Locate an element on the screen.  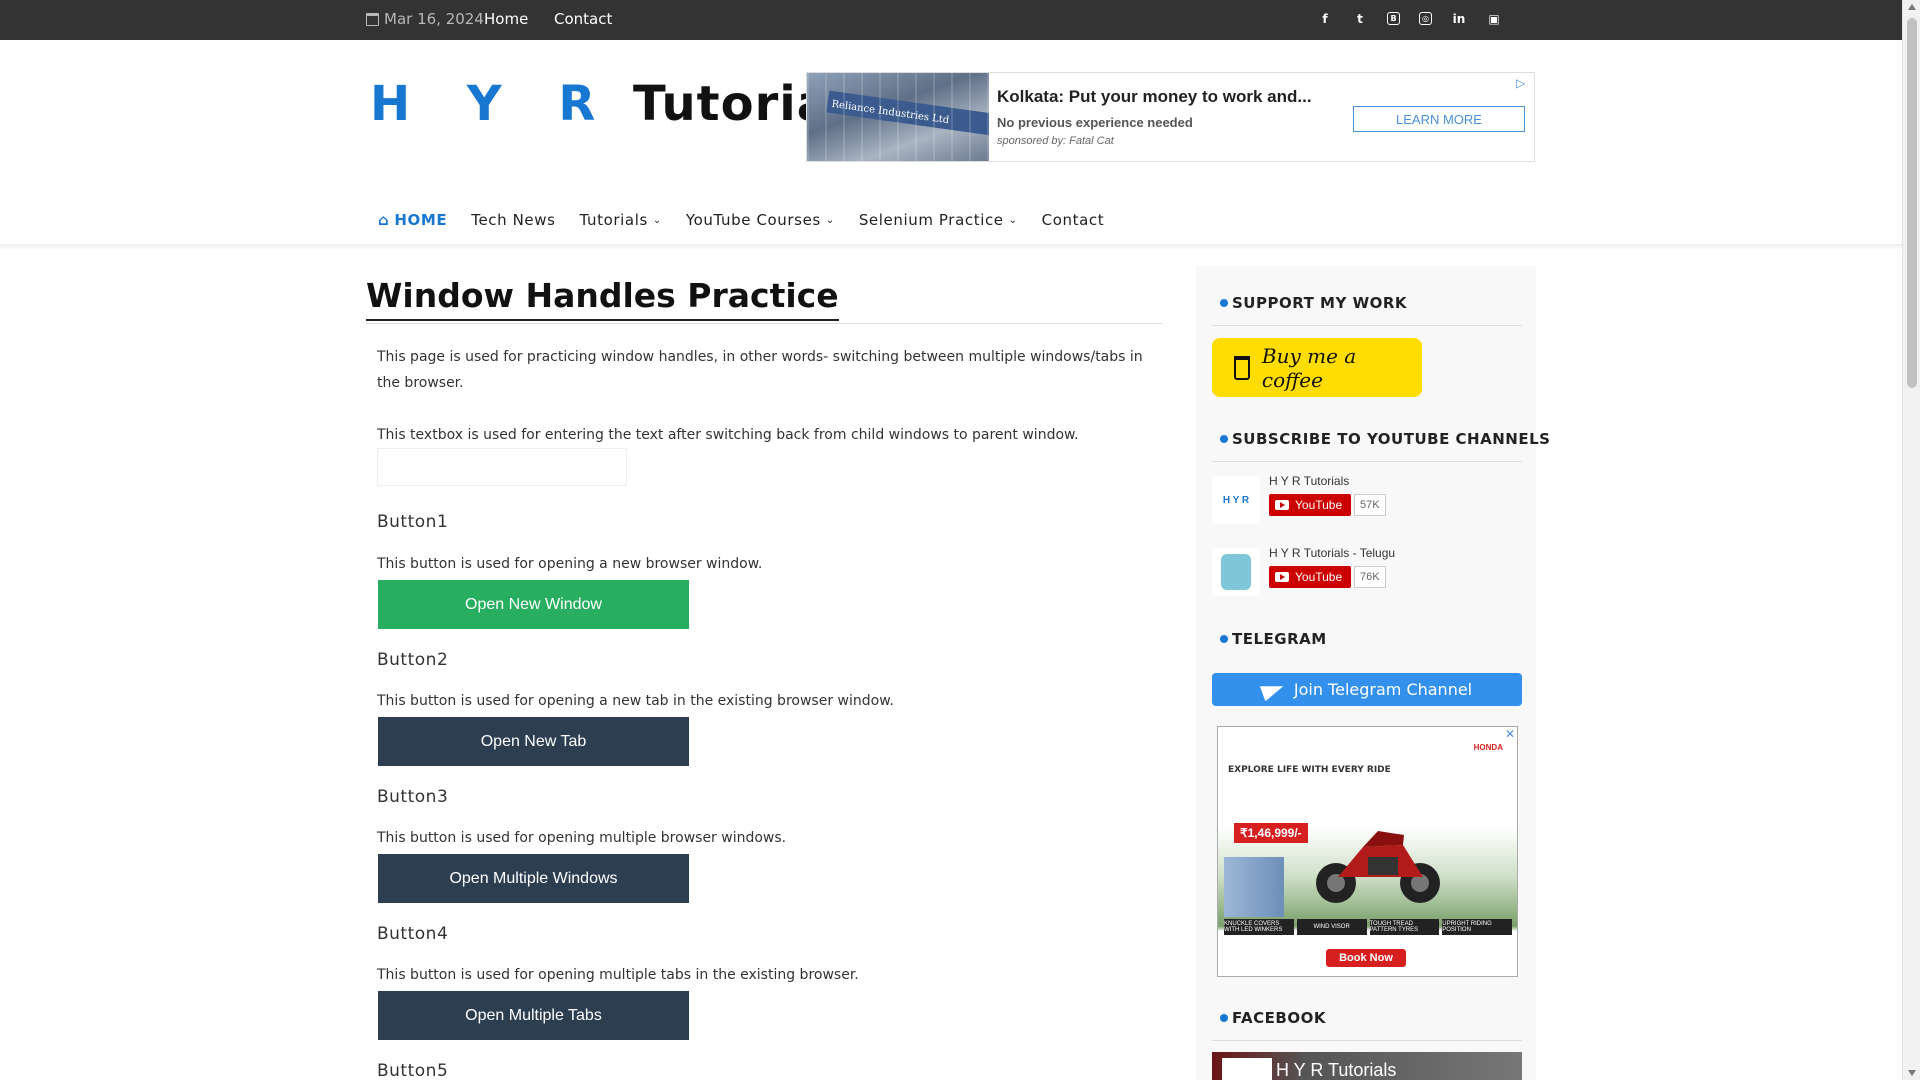
facebook-page-name: H Y R Tutorials is located at coordinates (1336, 1070).